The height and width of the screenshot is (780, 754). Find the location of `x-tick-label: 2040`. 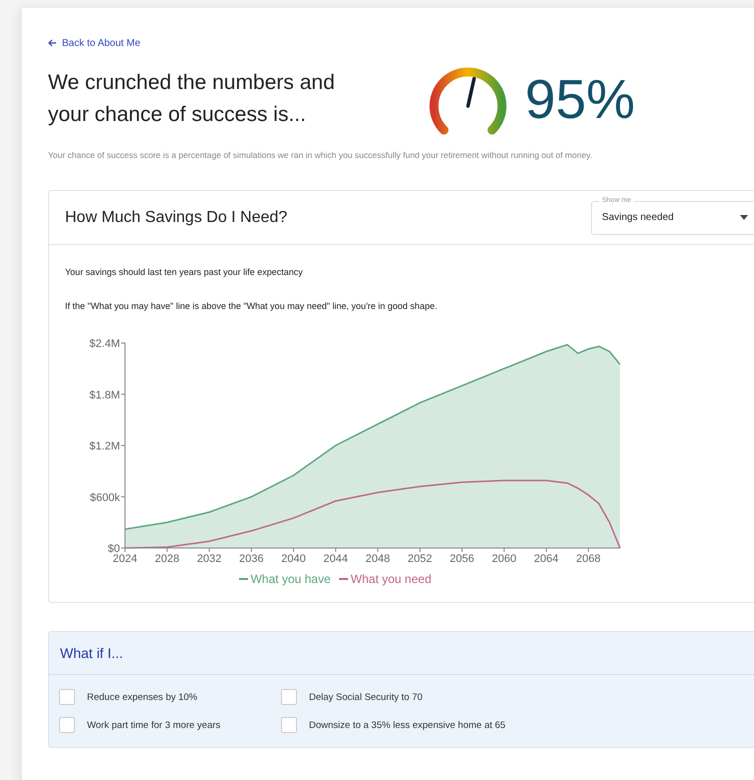

x-tick-label: 2040 is located at coordinates (293, 559).